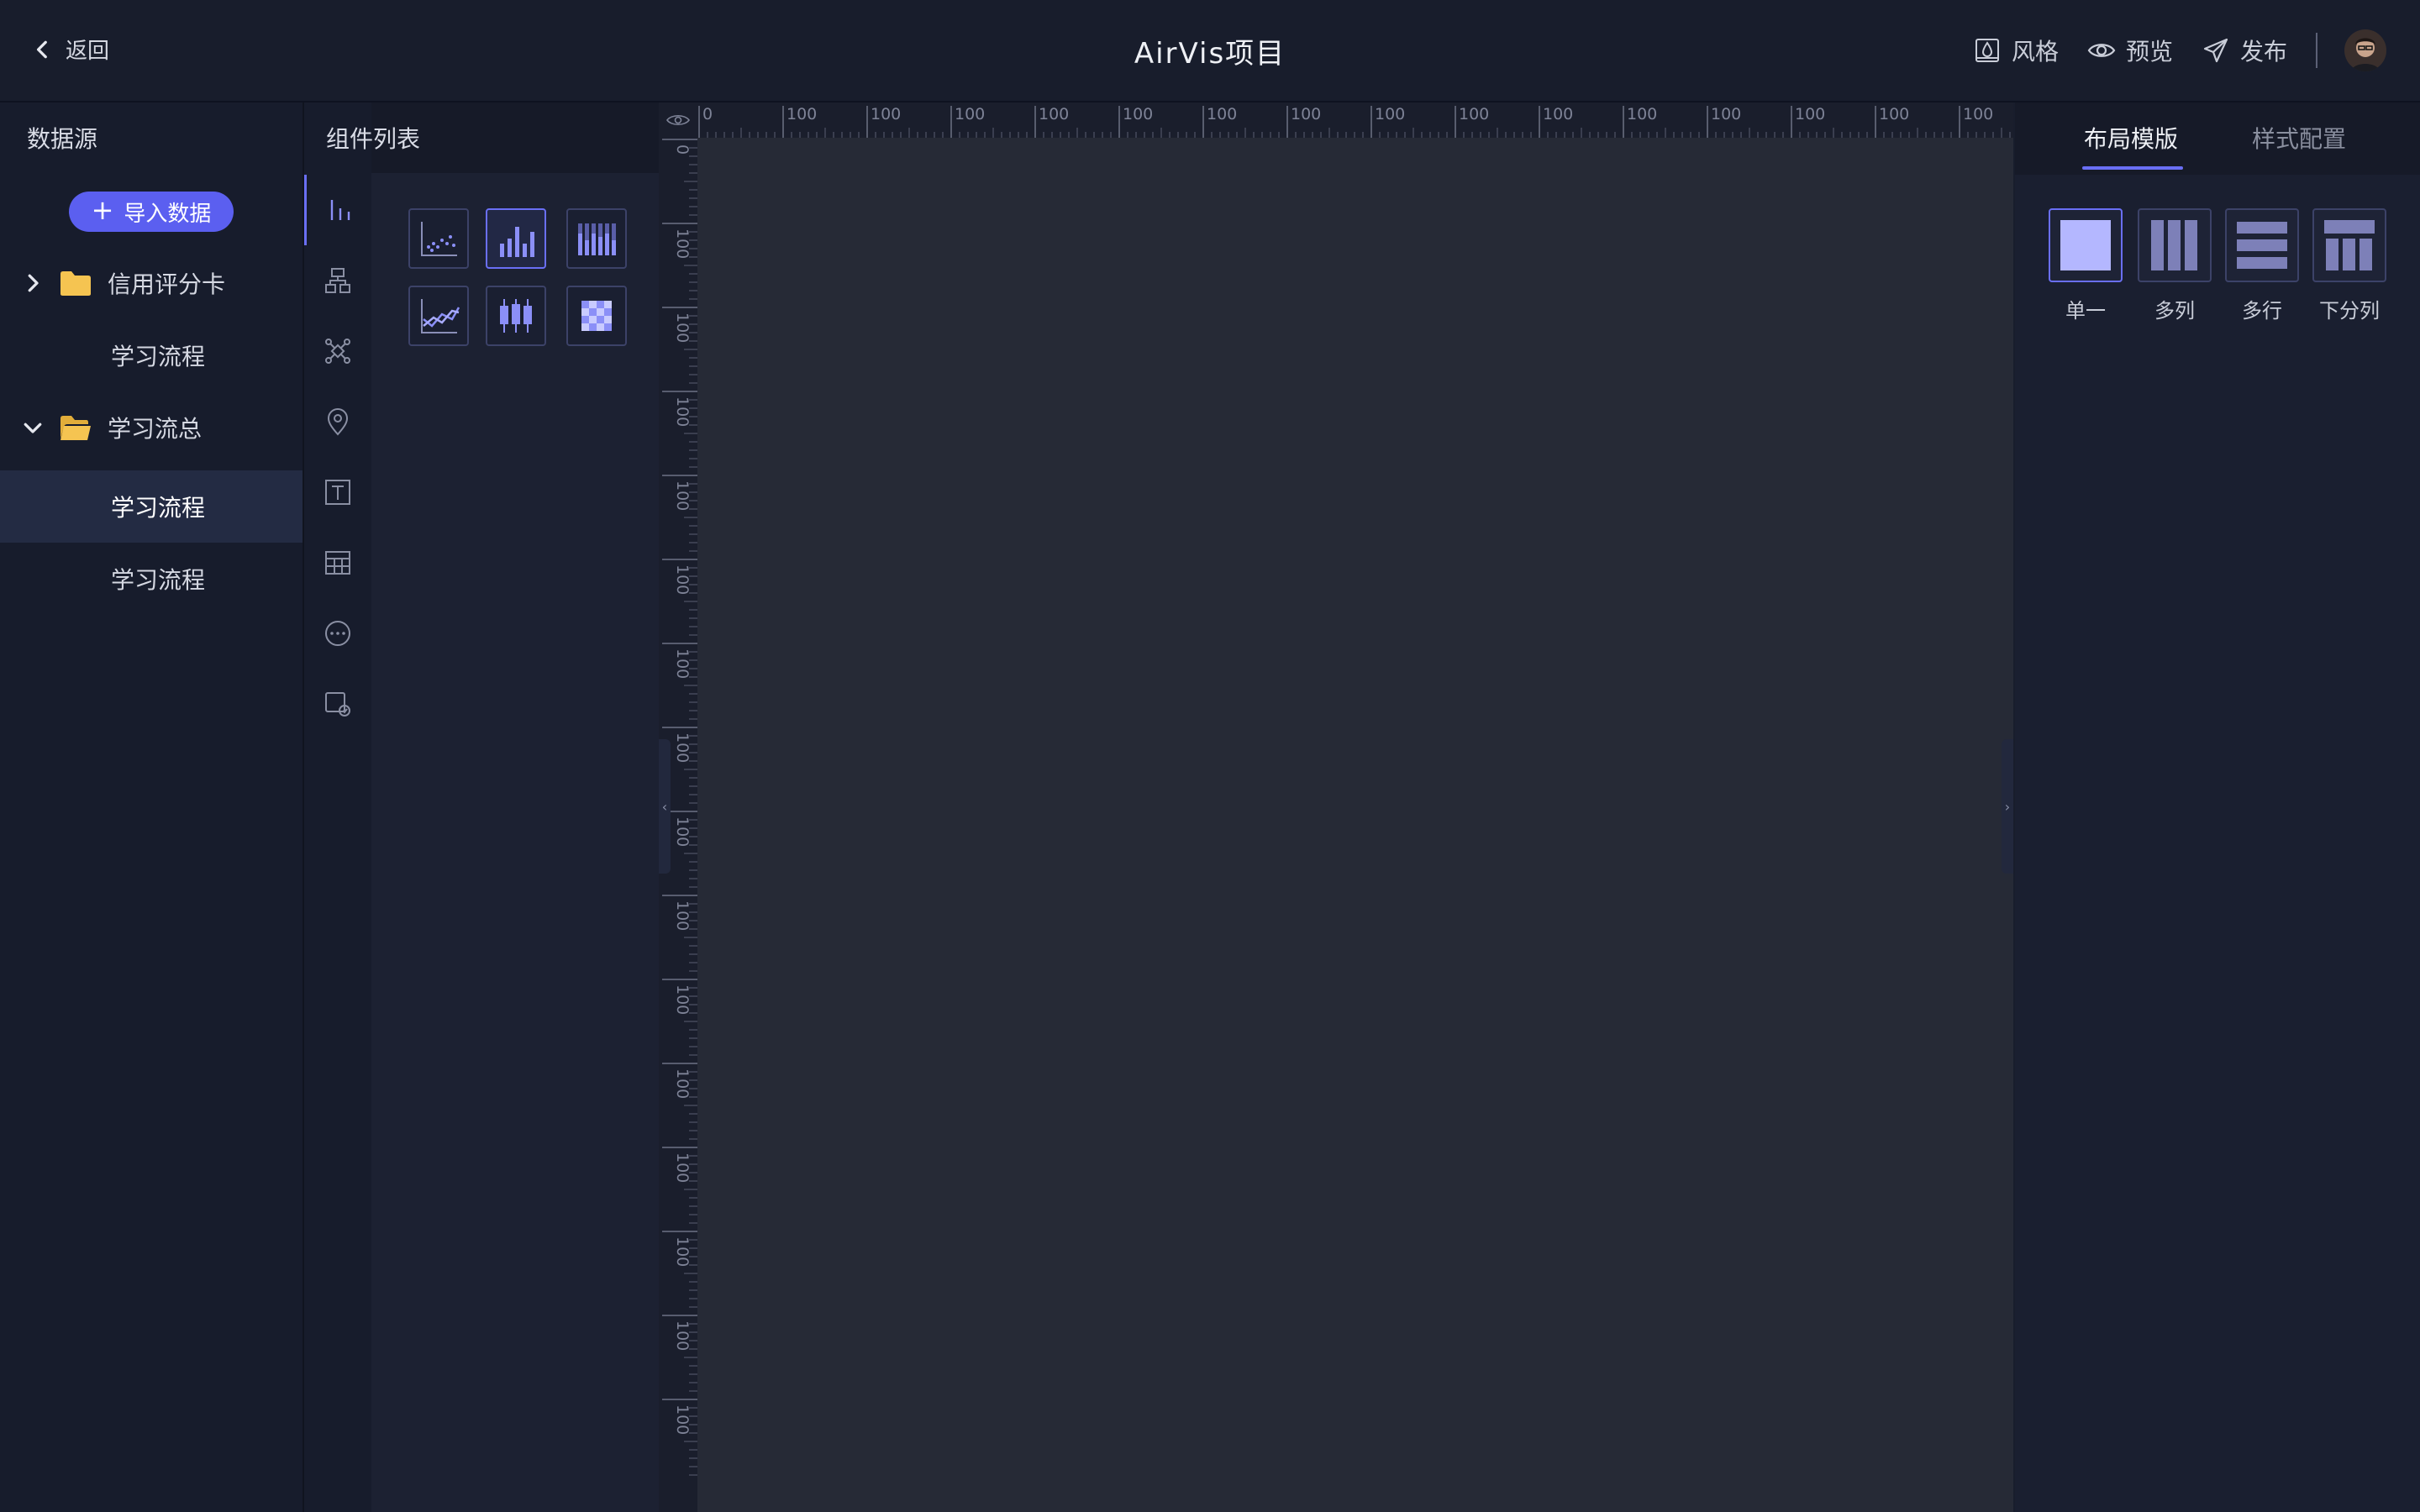 The width and height of the screenshot is (2420, 1512). I want to click on component-list-title: 组件列表, so click(374, 139).